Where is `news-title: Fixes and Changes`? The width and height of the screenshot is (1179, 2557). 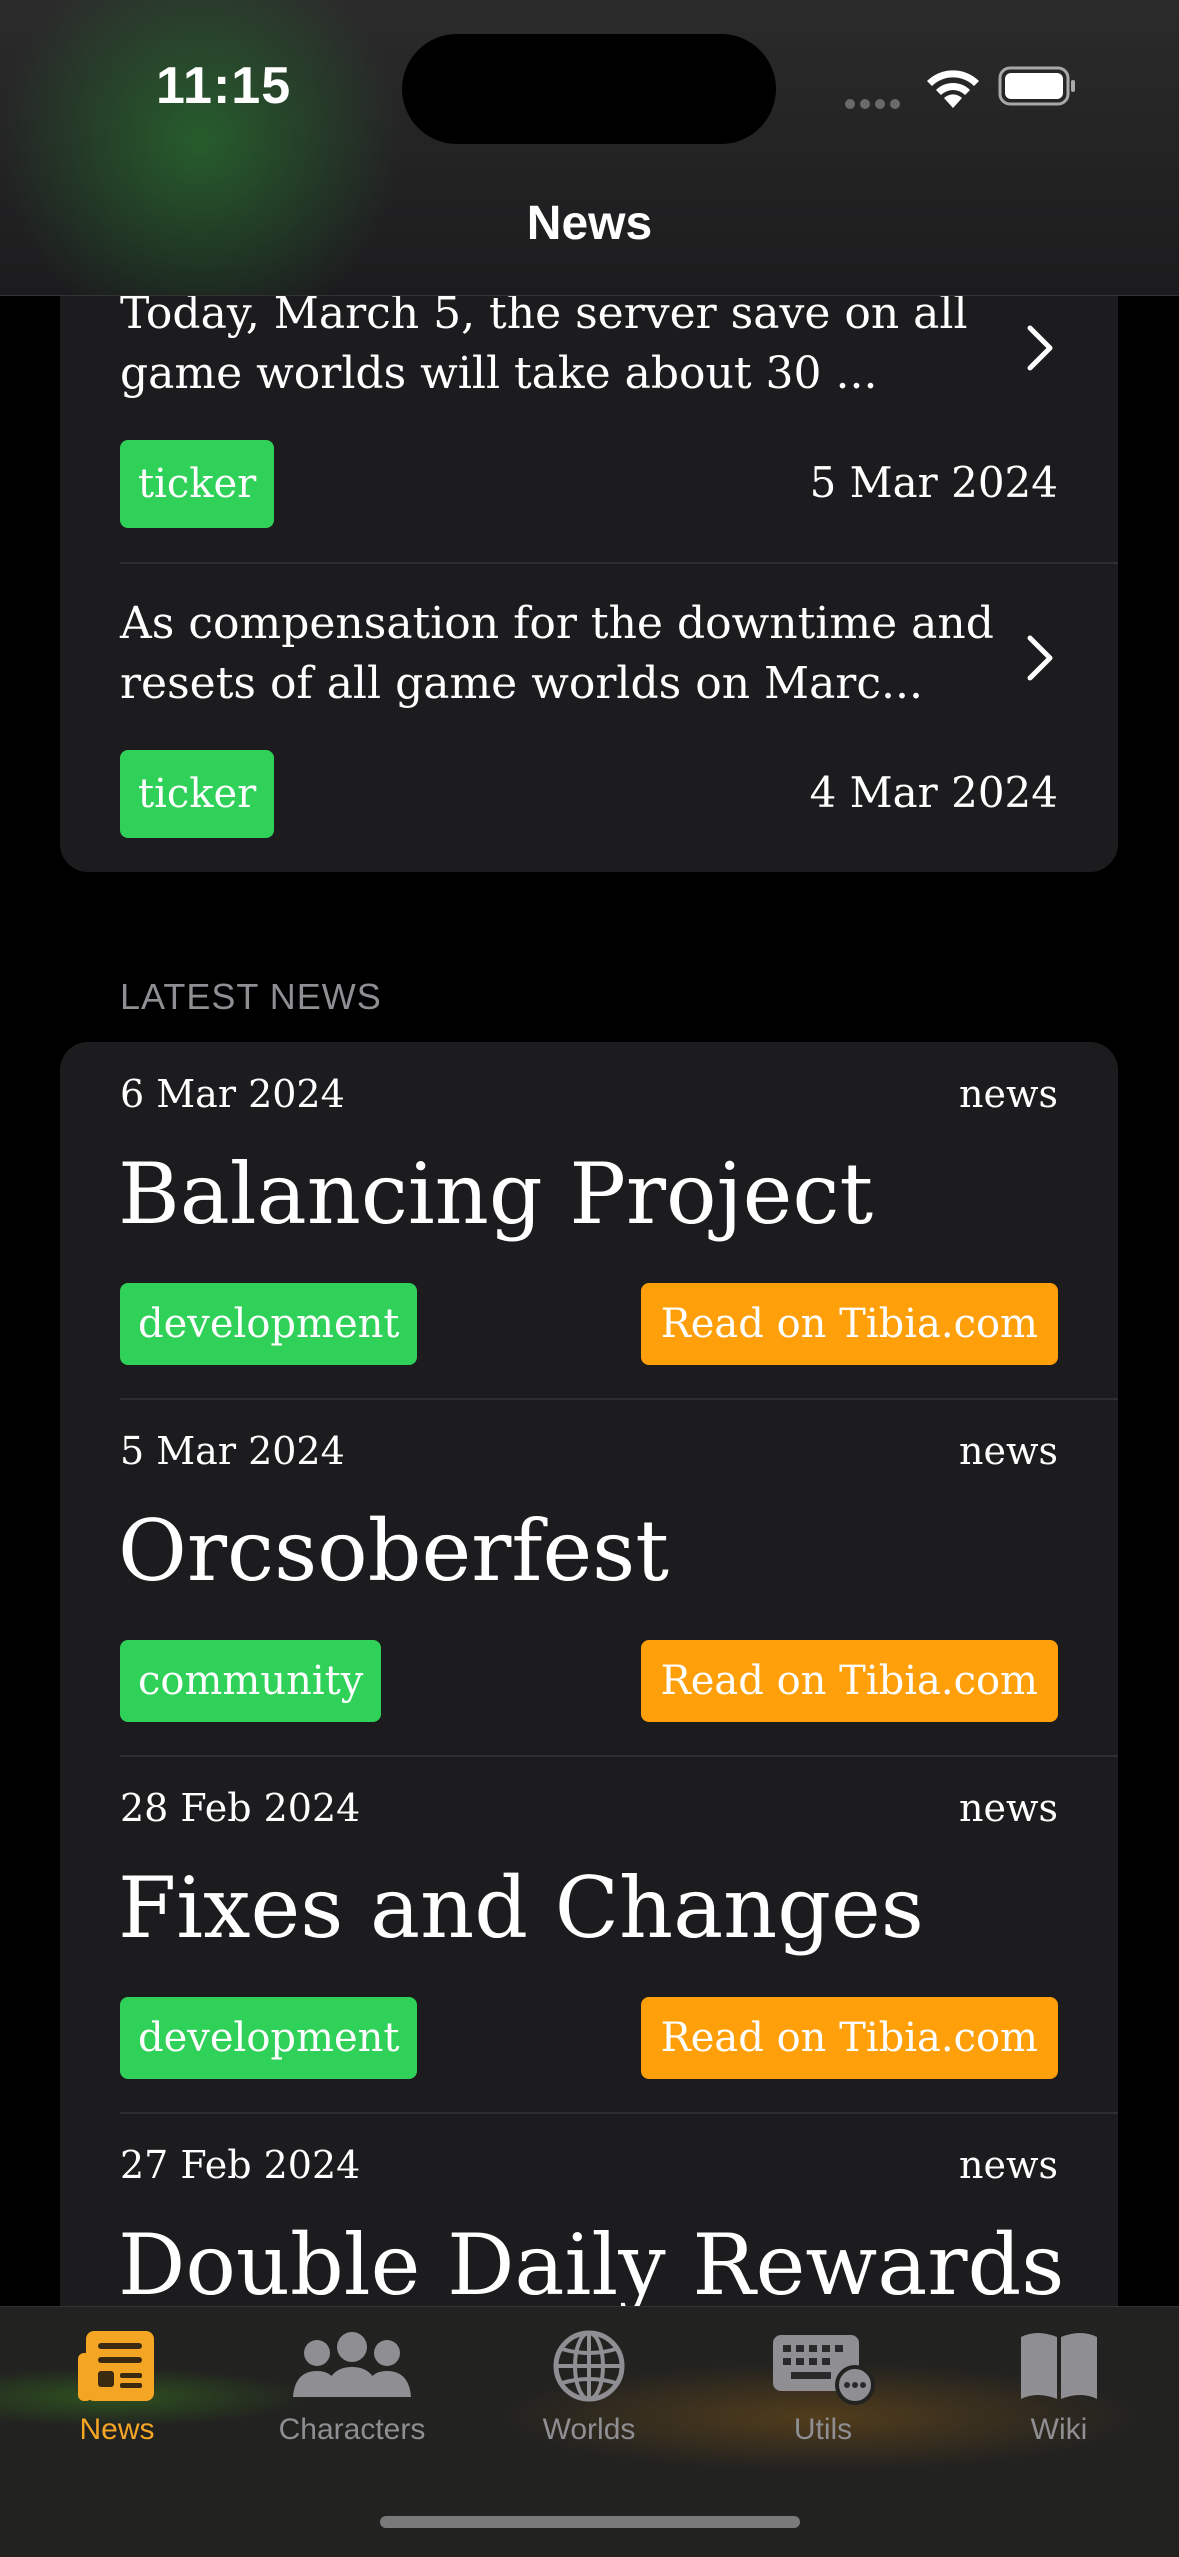 news-title: Fixes and Changes is located at coordinates (521, 1908).